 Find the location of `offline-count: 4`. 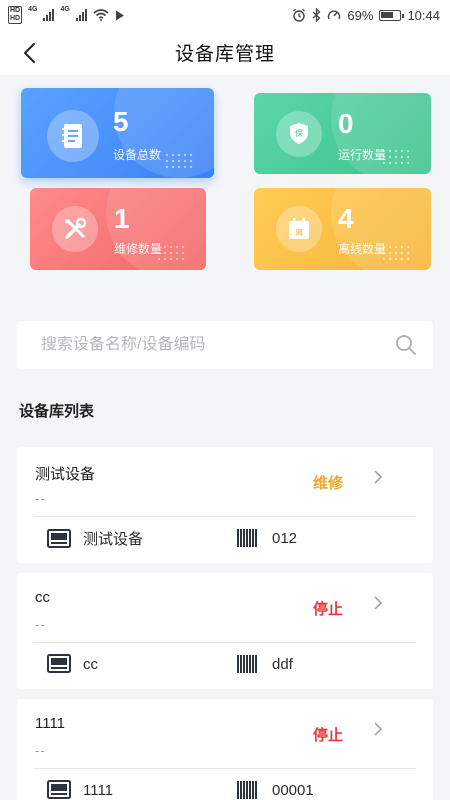

offline-count: 4 is located at coordinates (346, 218).